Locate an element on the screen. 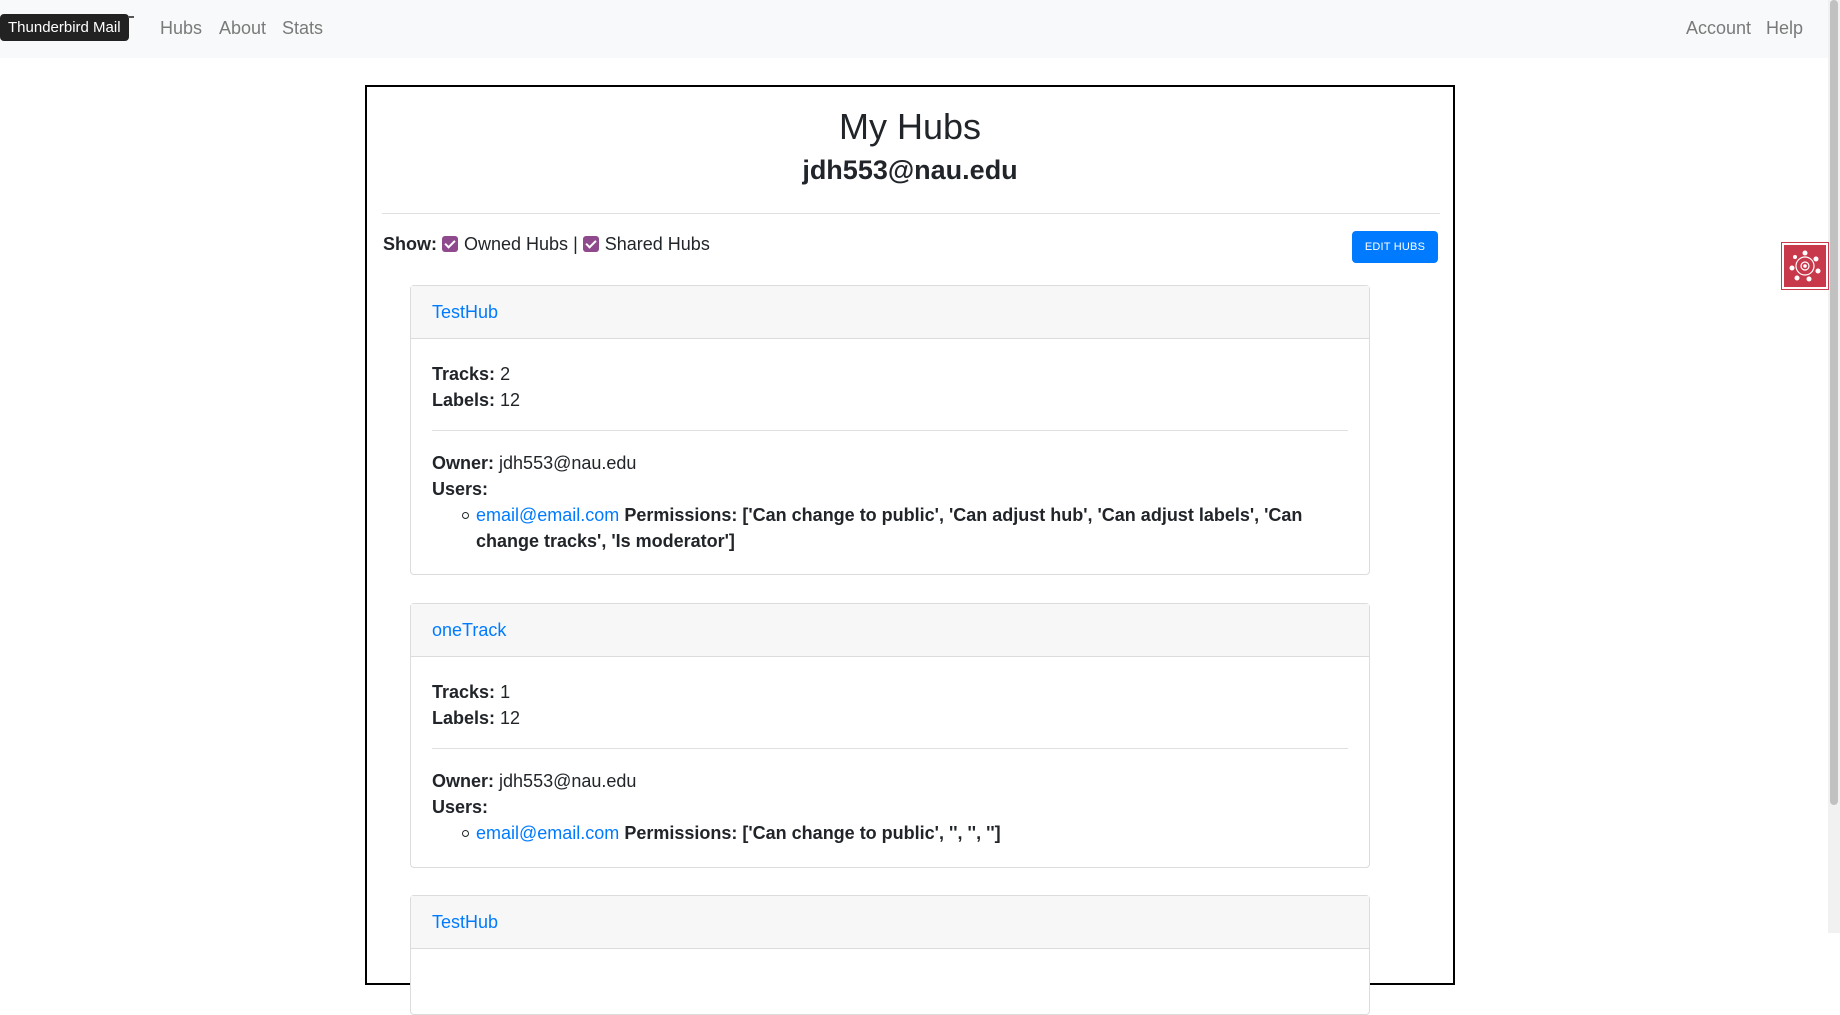 Image resolution: width=1840 pixels, height=1015 pixels. page-title: My Hubs is located at coordinates (910, 126).